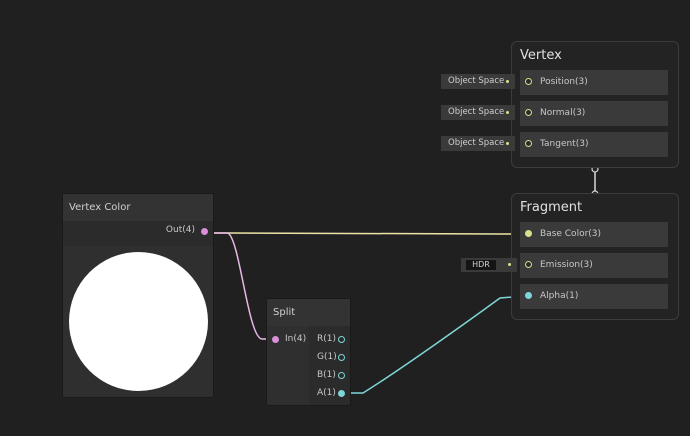 The height and width of the screenshot is (436, 690). Describe the element at coordinates (528, 112) in the screenshot. I see `normal-port` at that location.